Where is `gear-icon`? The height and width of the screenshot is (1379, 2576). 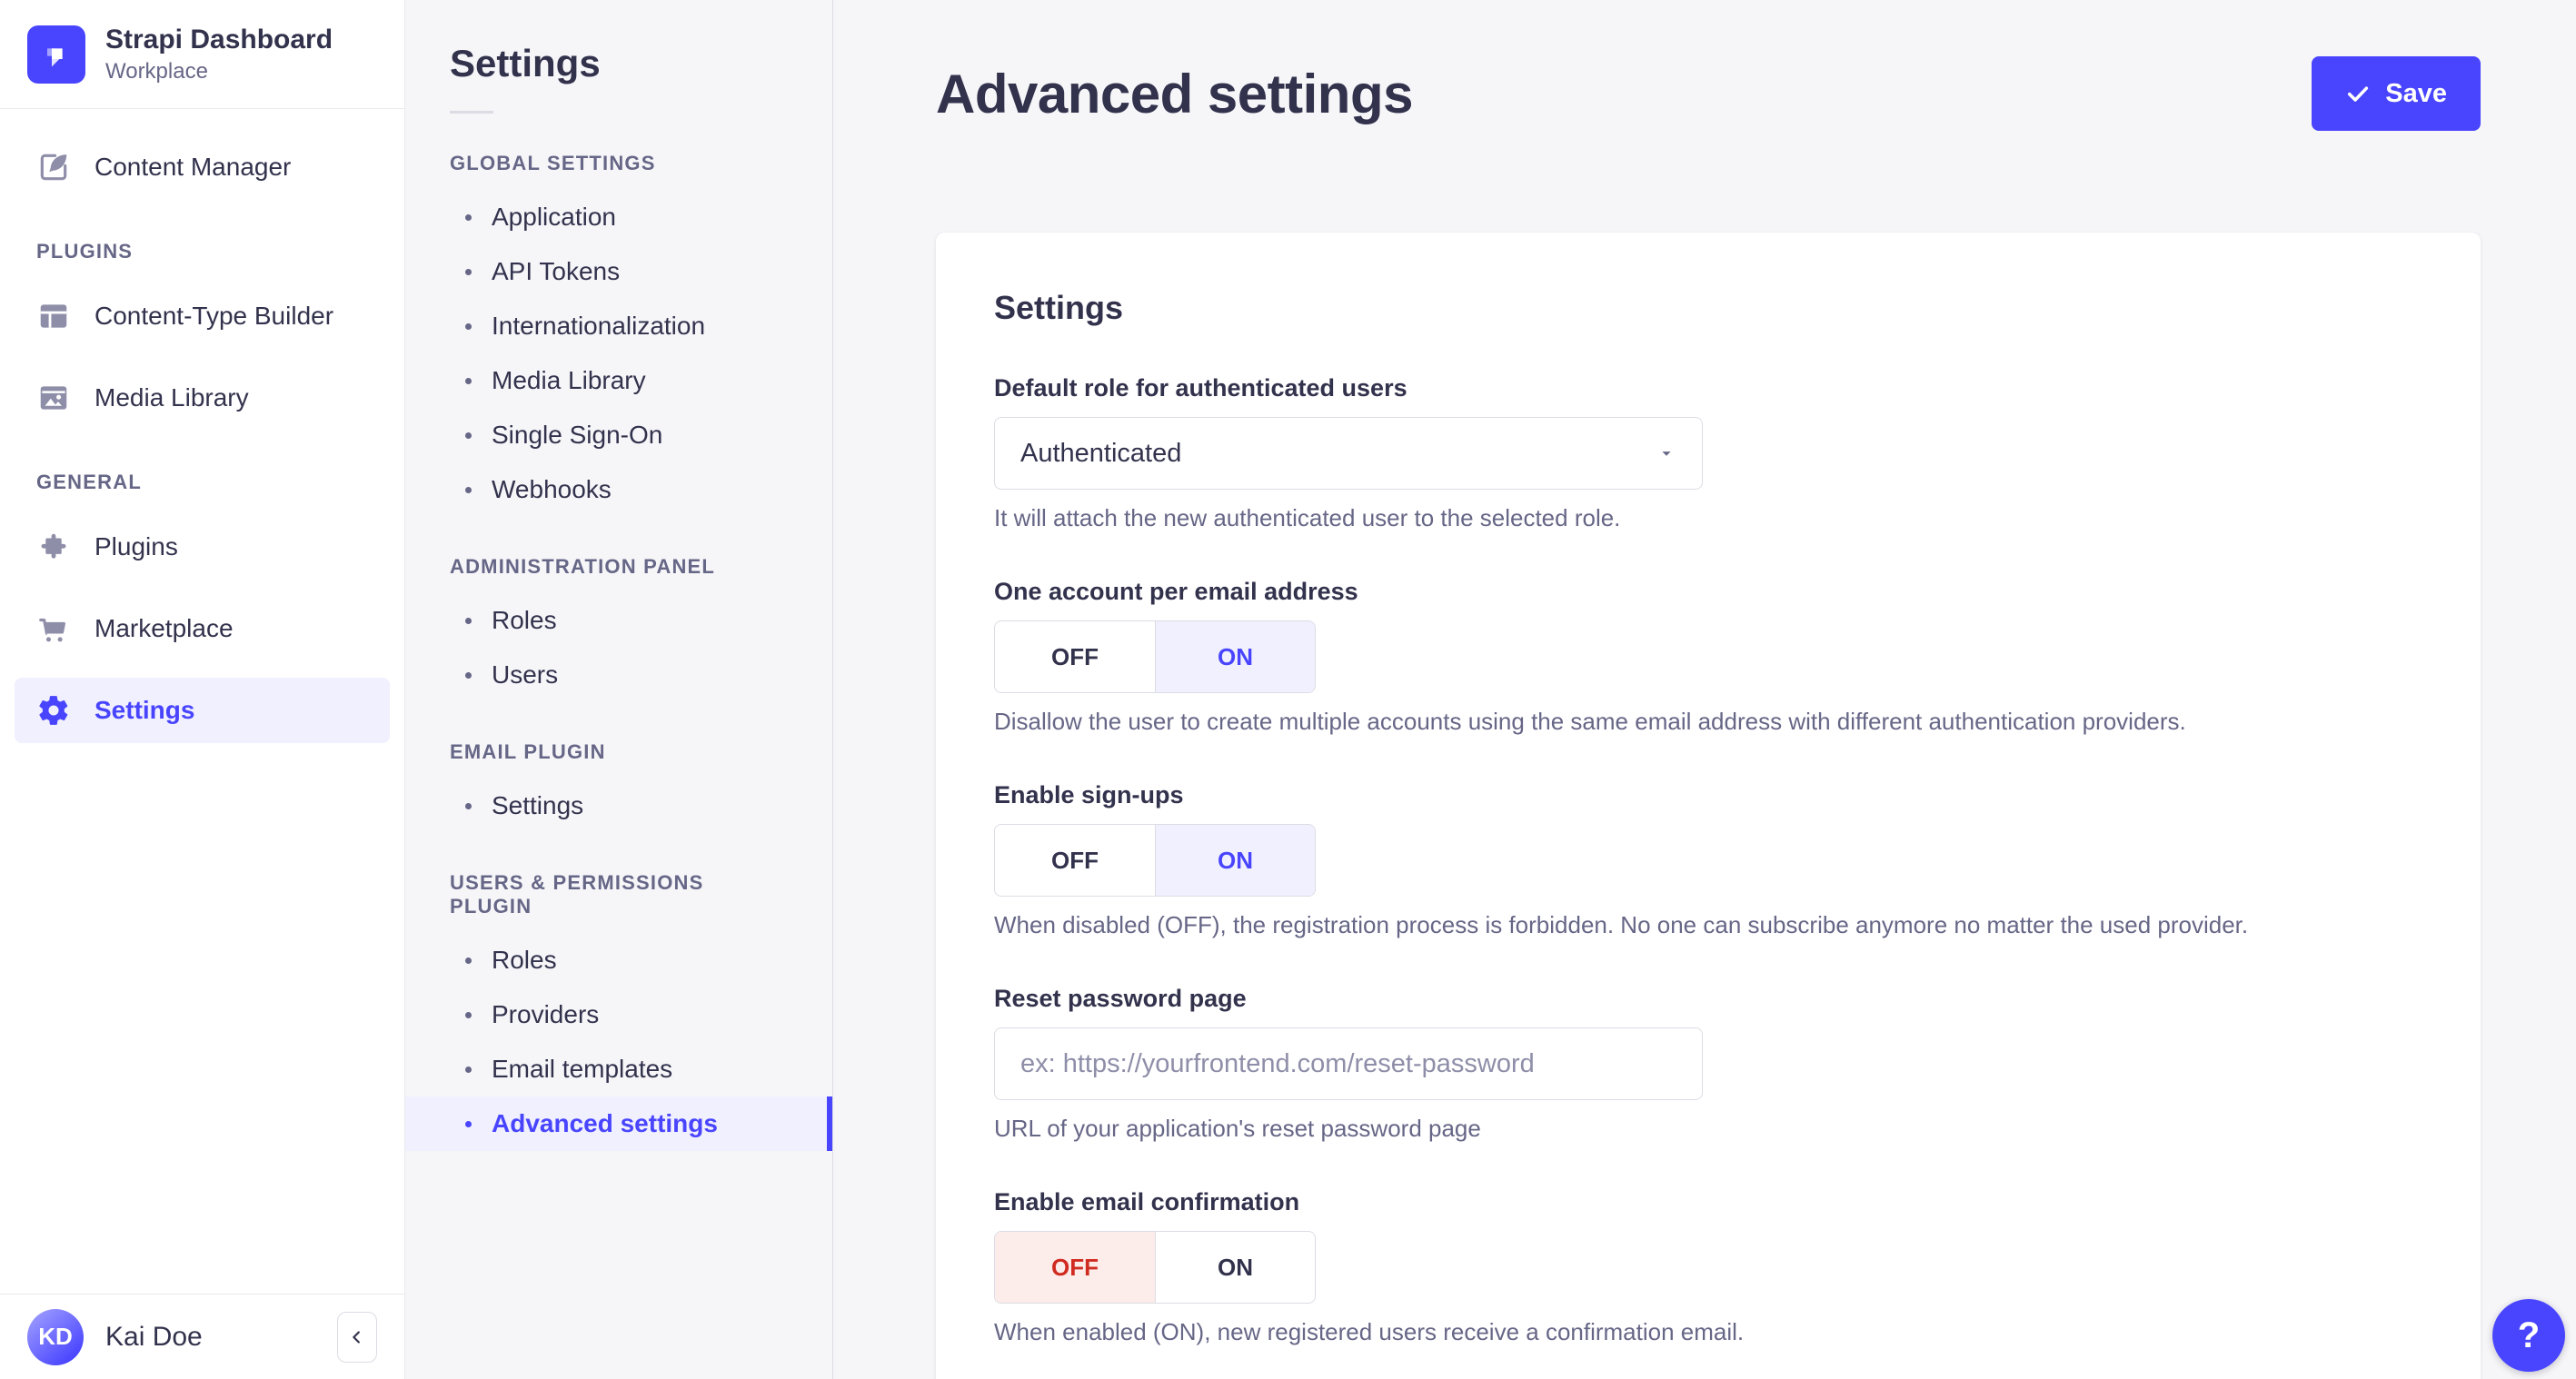
gear-icon is located at coordinates (53, 710).